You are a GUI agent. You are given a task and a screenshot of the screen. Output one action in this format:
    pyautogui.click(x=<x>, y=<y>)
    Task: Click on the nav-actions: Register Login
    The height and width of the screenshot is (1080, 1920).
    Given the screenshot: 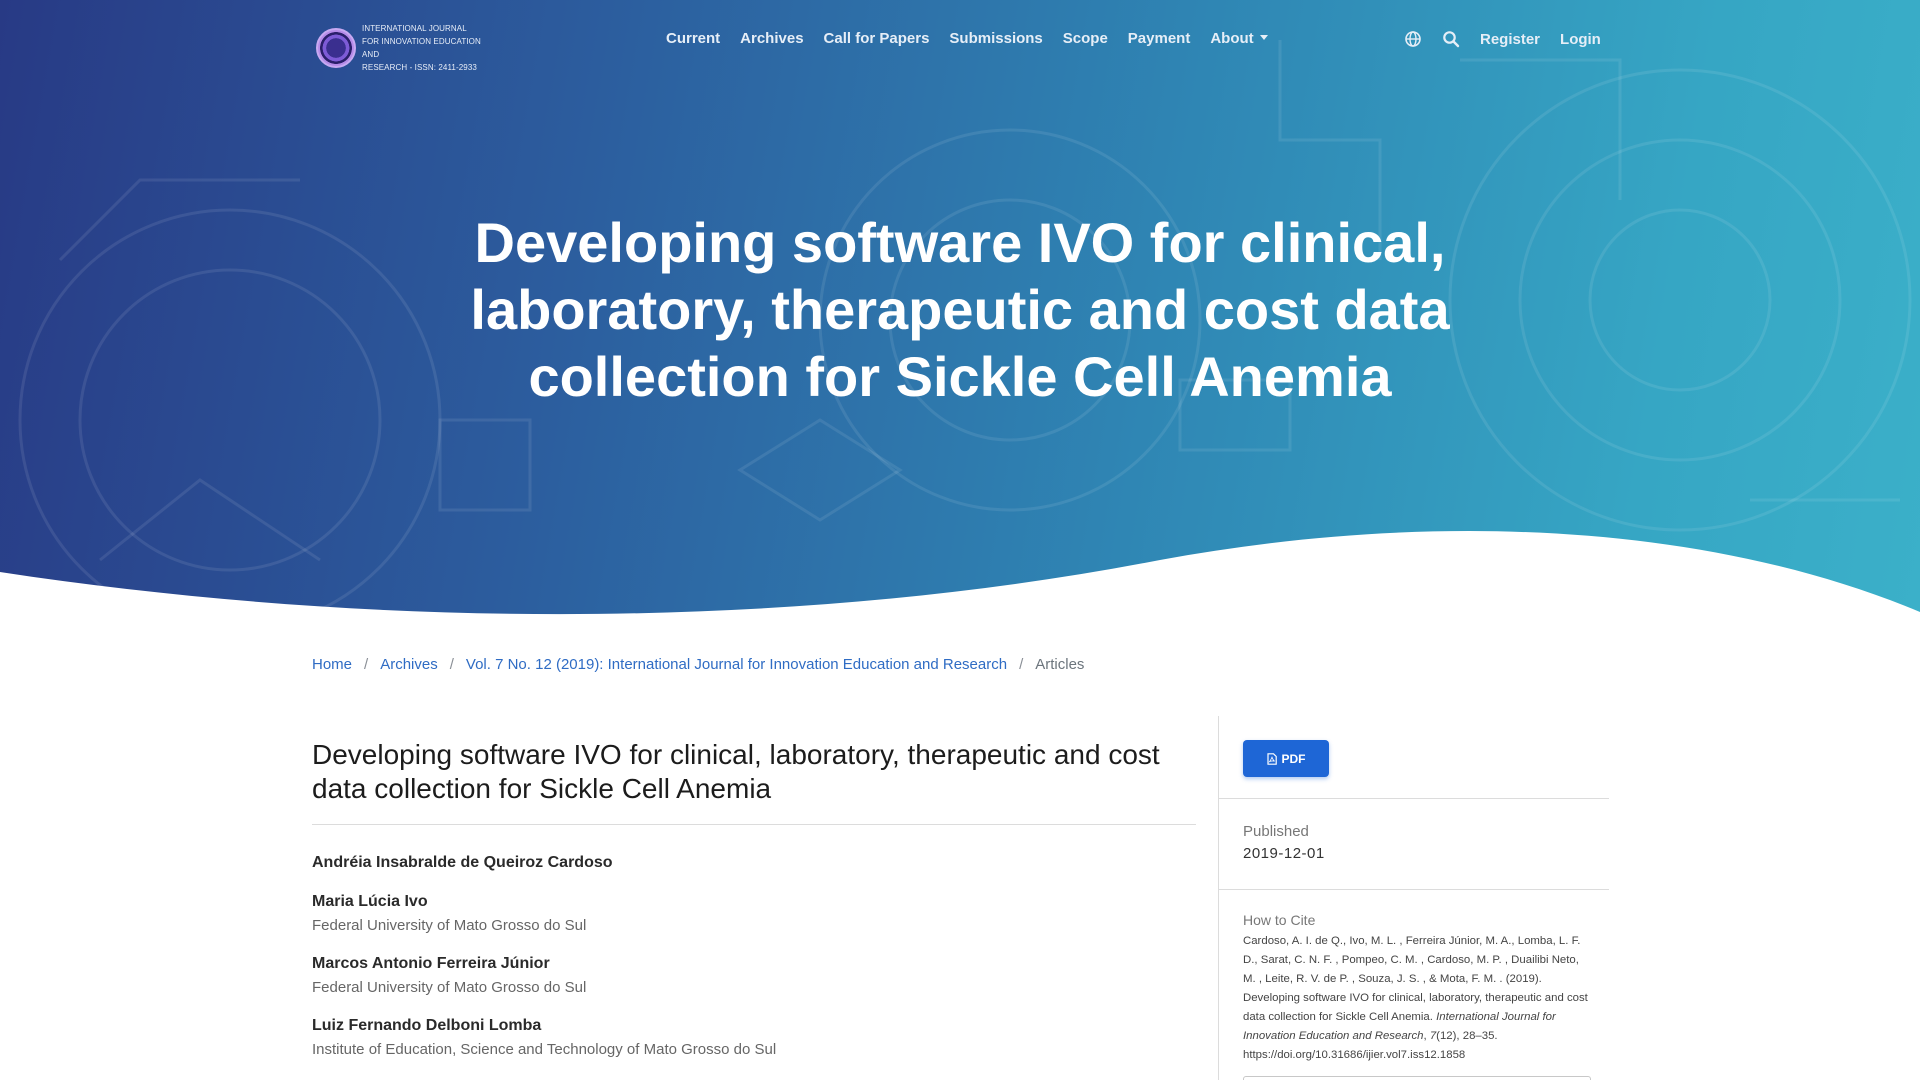 What is the action you would take?
    pyautogui.click(x=1512, y=39)
    